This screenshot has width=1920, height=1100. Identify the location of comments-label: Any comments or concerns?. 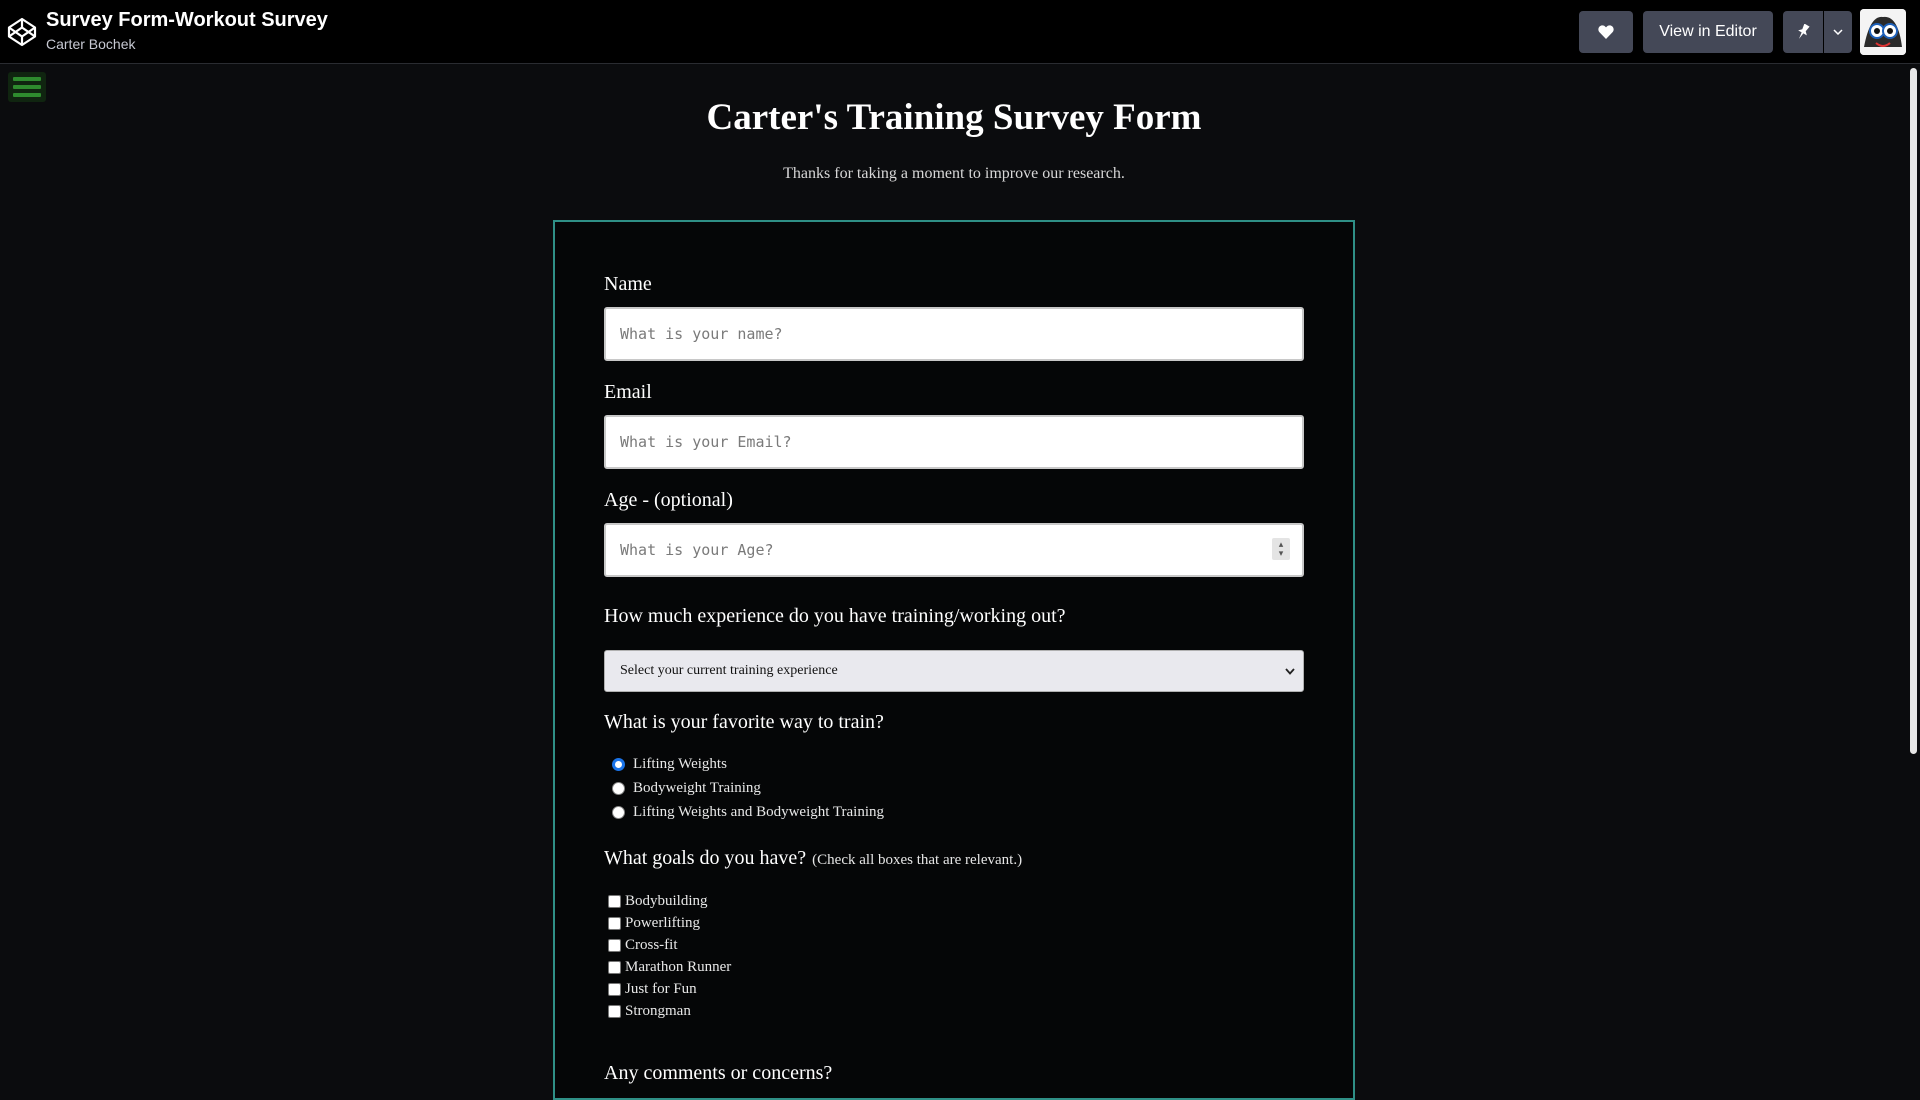
(718, 1073).